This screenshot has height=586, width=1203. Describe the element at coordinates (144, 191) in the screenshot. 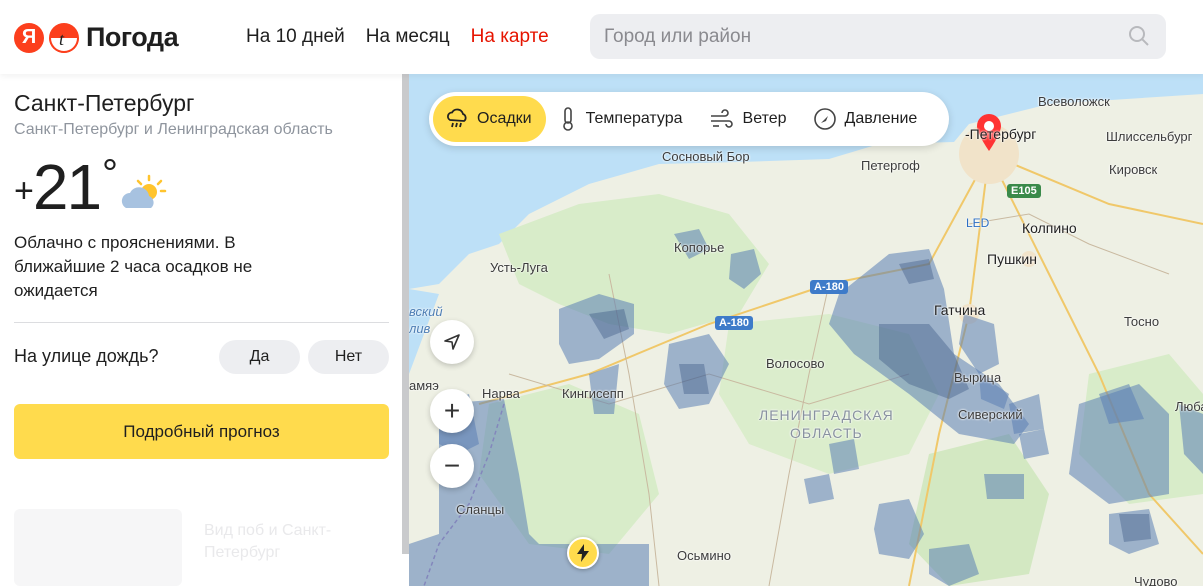

I see `partly-cloudy-icon` at that location.